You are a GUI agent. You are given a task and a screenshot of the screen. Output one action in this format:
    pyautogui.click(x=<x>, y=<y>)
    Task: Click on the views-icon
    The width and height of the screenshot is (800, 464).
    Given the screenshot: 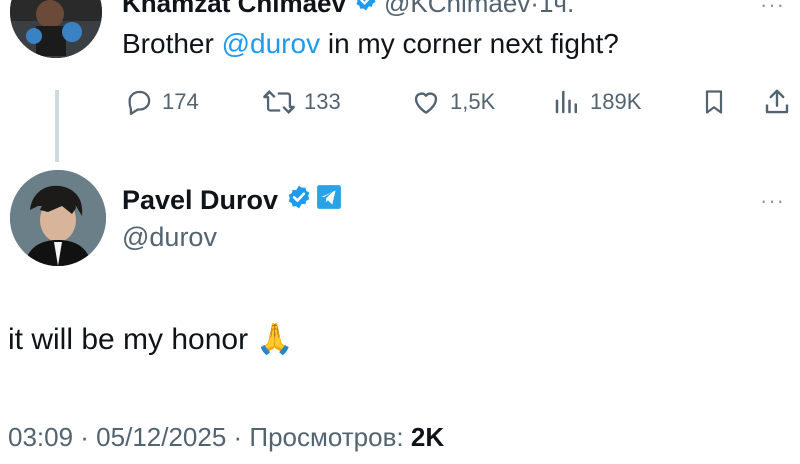 What is the action you would take?
    pyautogui.click(x=567, y=102)
    